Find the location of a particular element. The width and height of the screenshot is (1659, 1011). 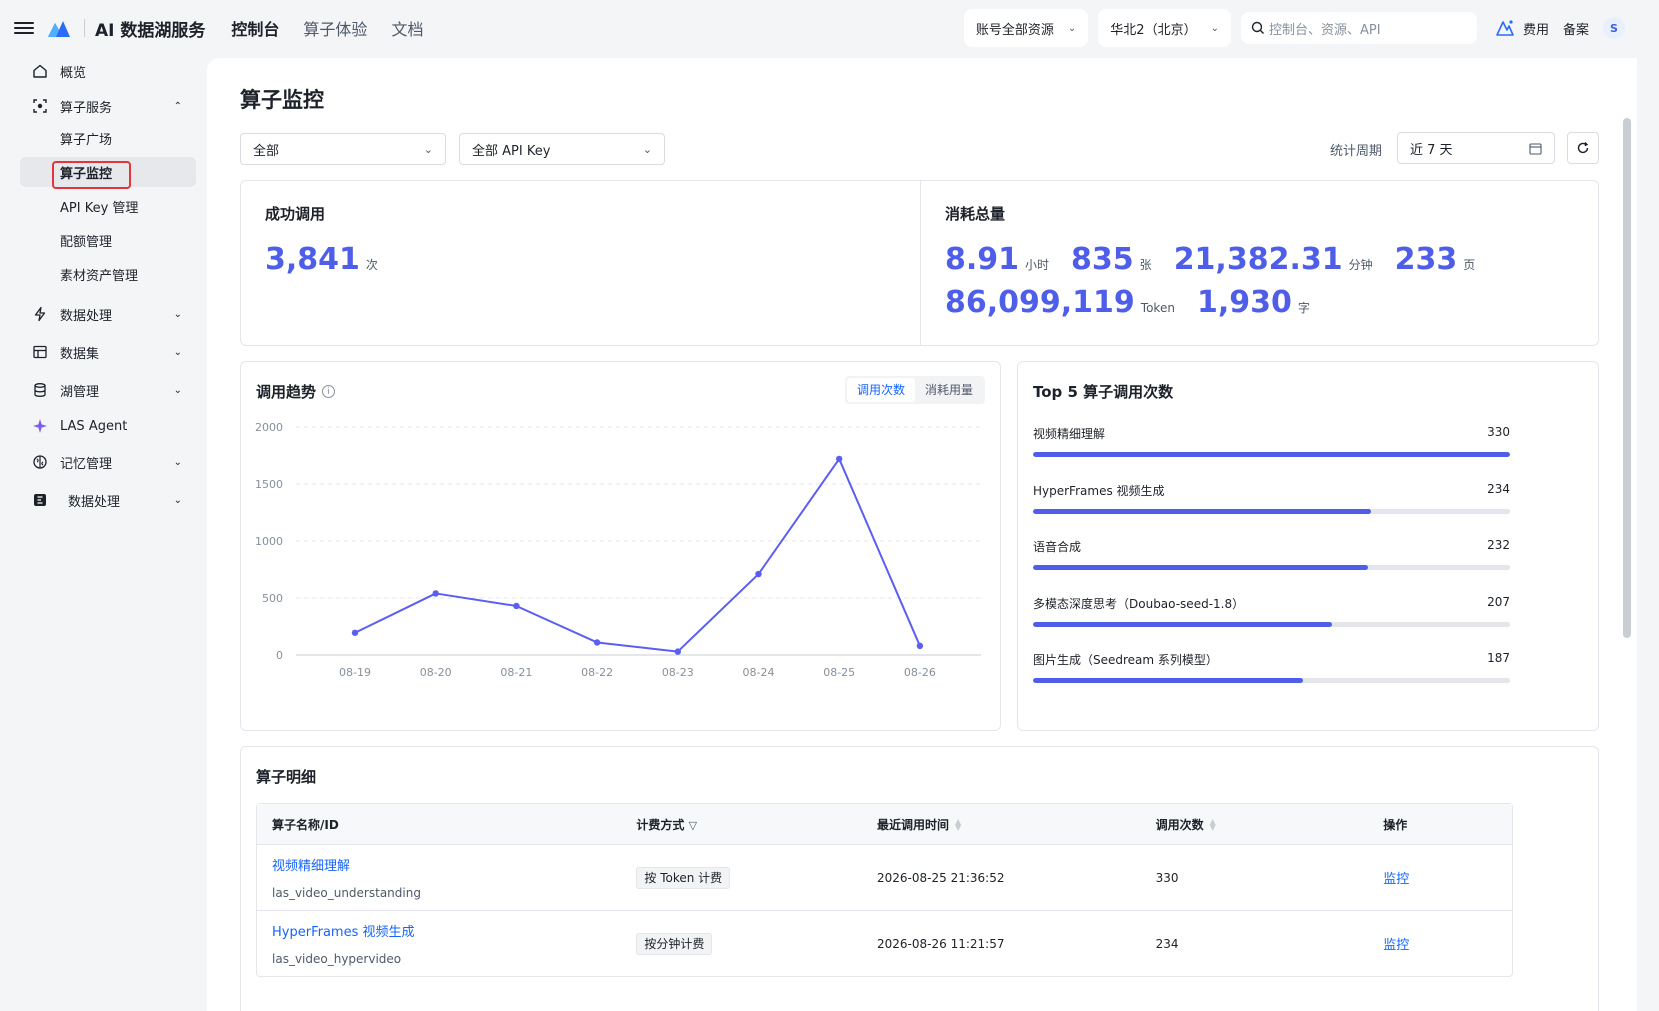

col-count: 调用次数 ▲ ▼ is located at coordinates (1270, 824).